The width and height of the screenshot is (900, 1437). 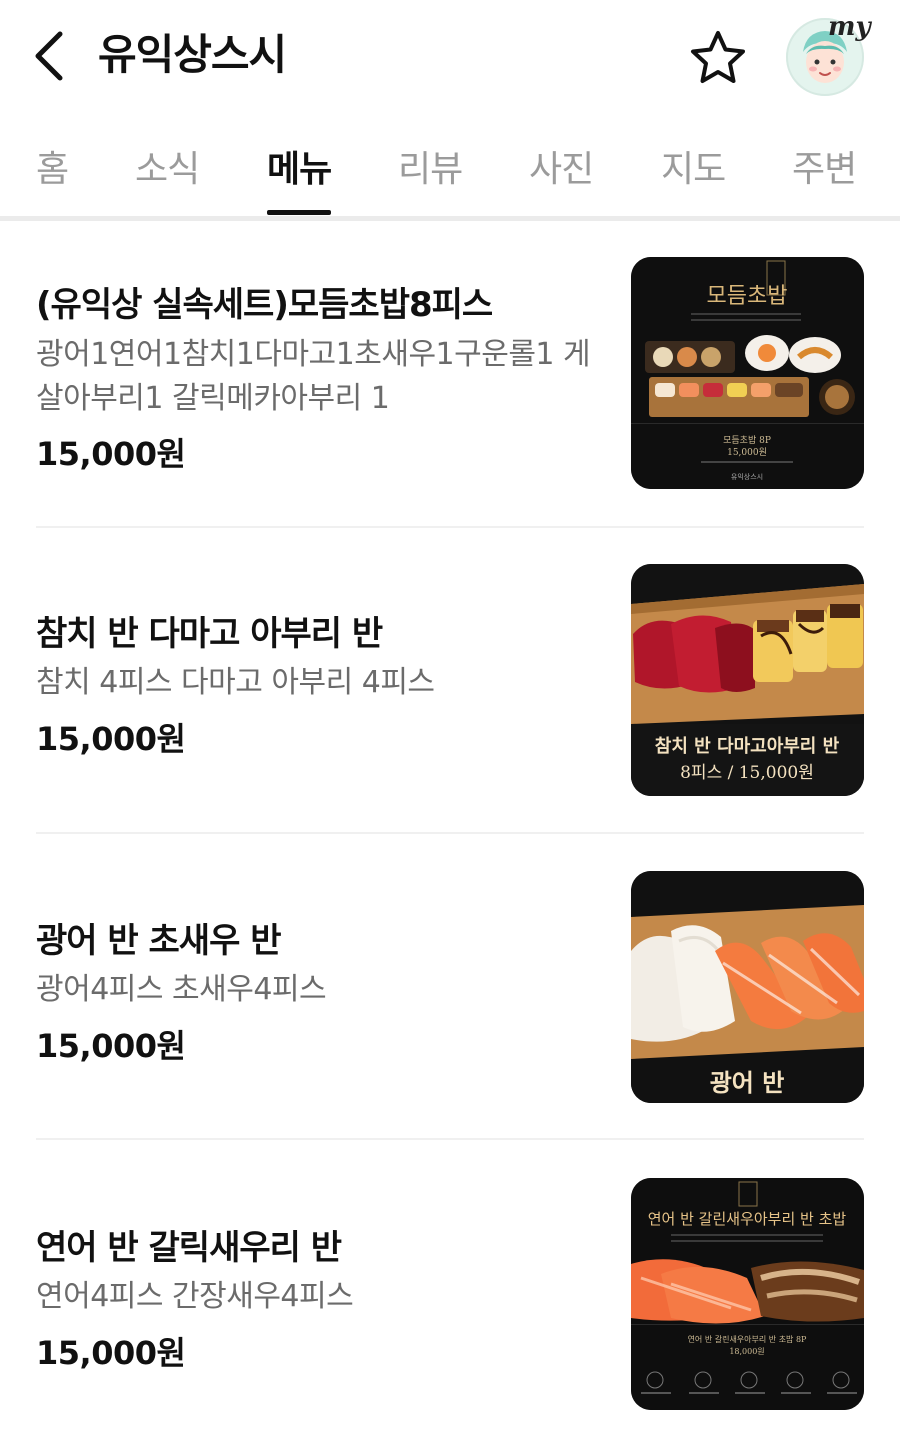 I want to click on menu-item-description: 광어4피스 초새우4피스, so click(x=181, y=989).